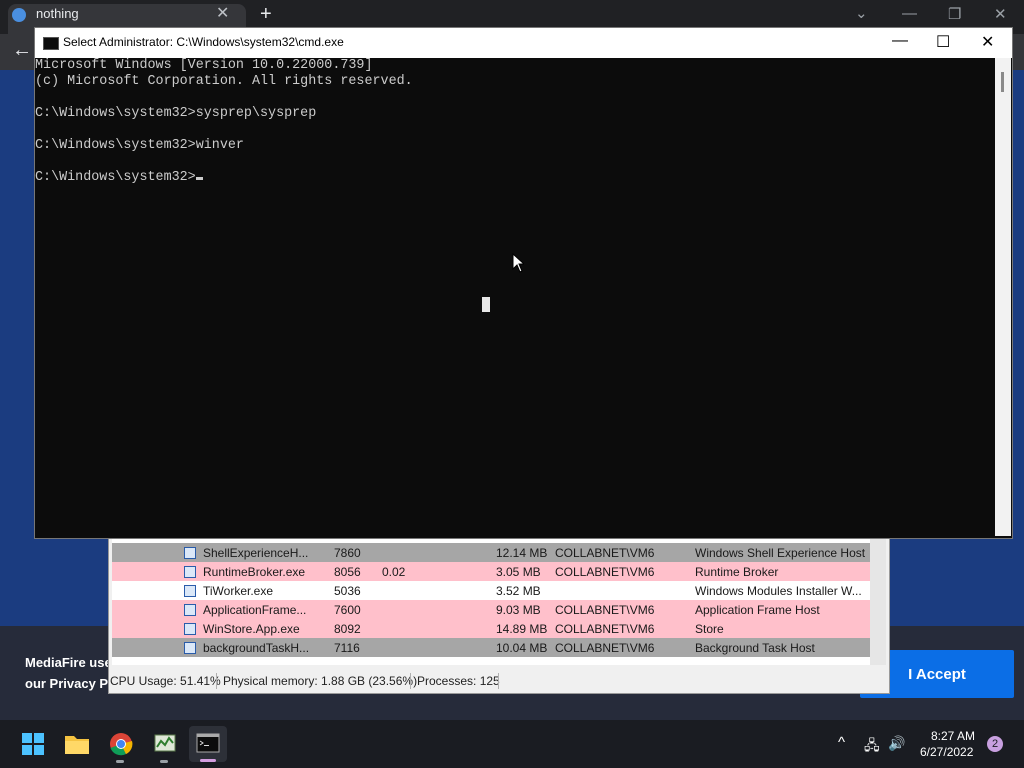  What do you see at coordinates (954, 14) in the screenshot?
I see `browser-restore-button: ❐` at bounding box center [954, 14].